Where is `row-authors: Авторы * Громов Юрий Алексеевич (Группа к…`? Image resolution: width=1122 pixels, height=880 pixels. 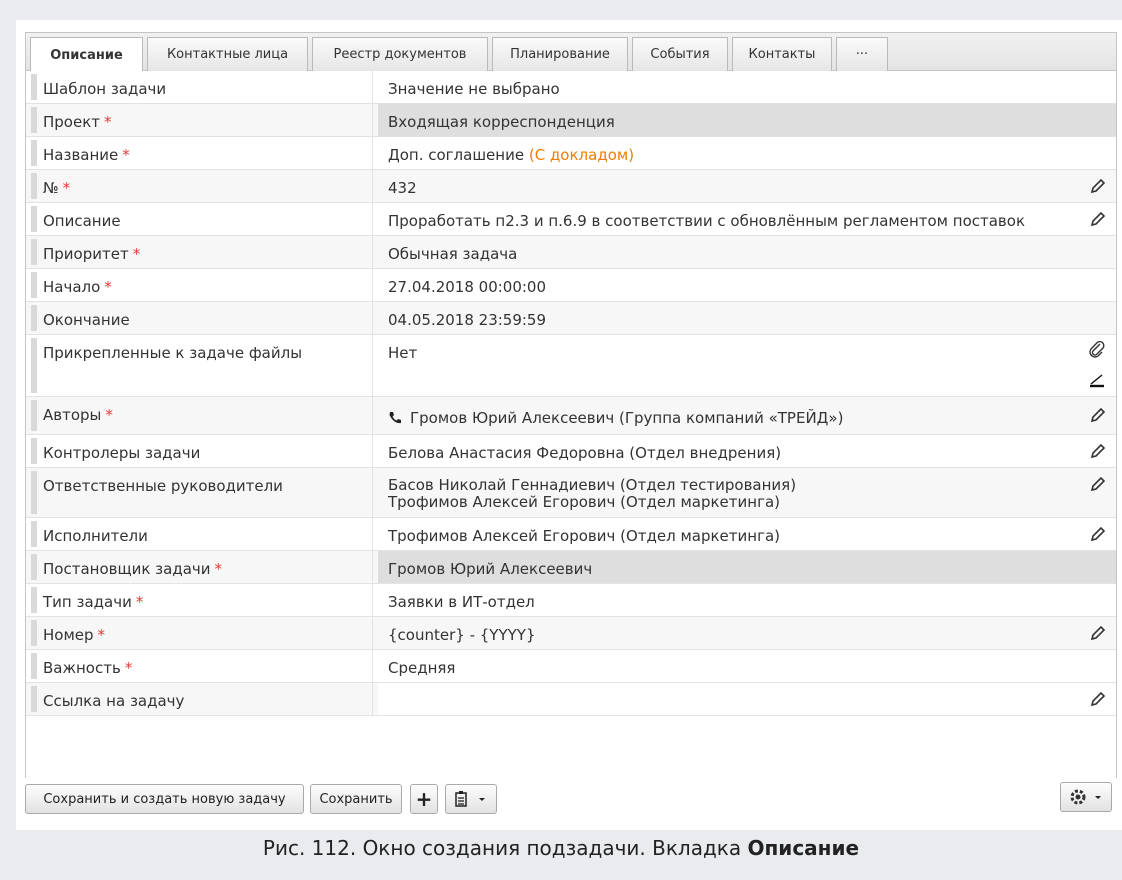
row-authors: Авторы * Громов Юрий Алексеевич (Группа к… is located at coordinates (571, 416).